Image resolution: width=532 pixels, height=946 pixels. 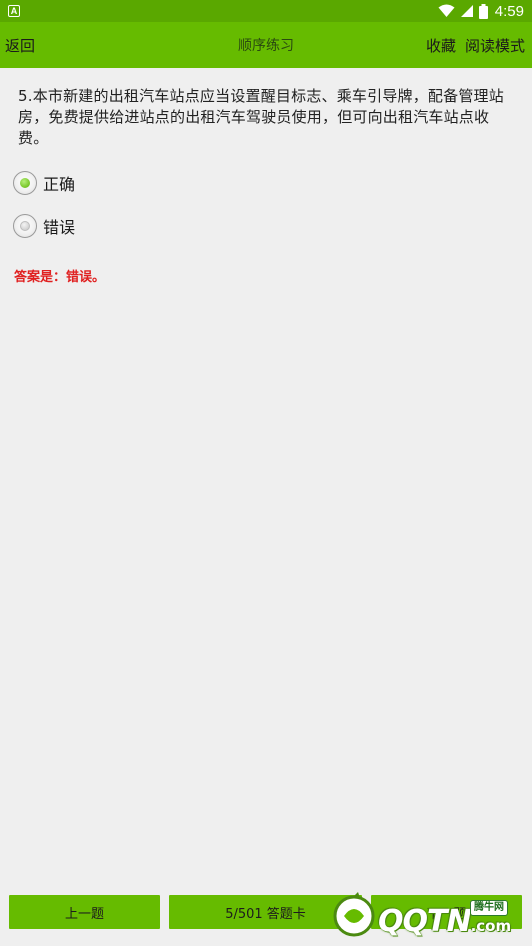 I want to click on status-right: 4:59, so click(x=481, y=11).